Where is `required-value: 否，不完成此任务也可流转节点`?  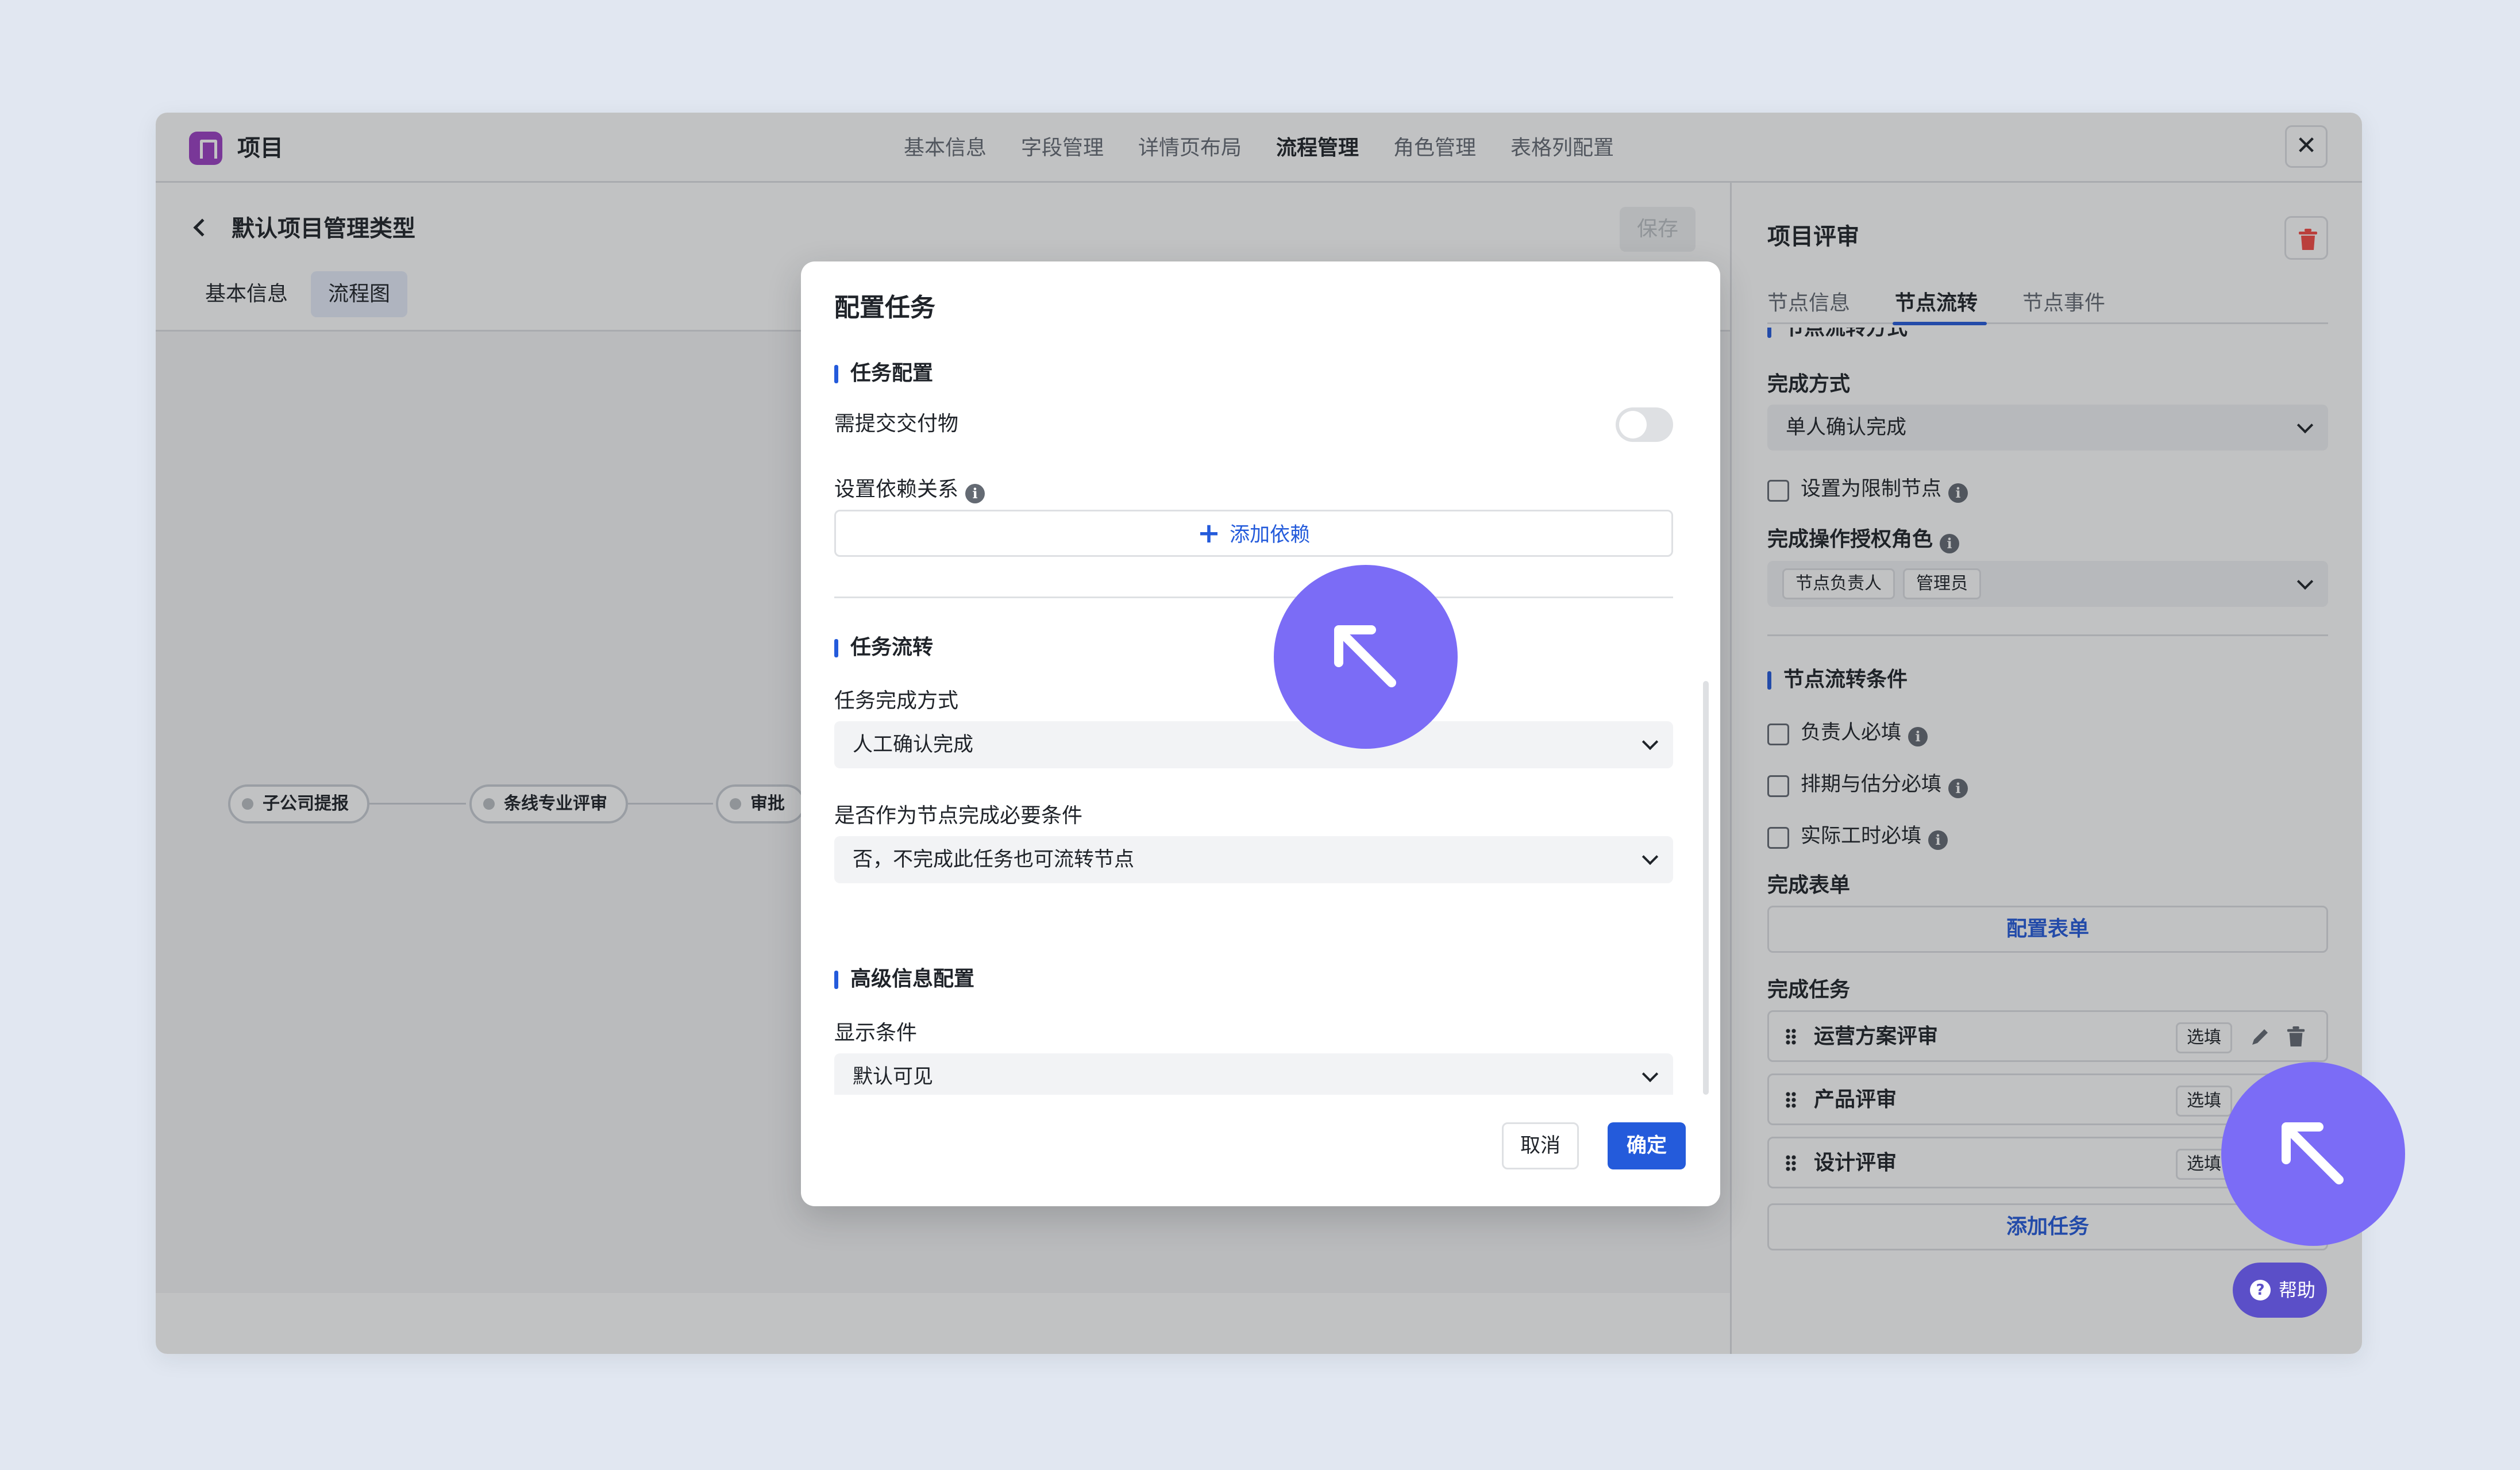
required-value: 否，不完成此任务也可流转节点 is located at coordinates (994, 859).